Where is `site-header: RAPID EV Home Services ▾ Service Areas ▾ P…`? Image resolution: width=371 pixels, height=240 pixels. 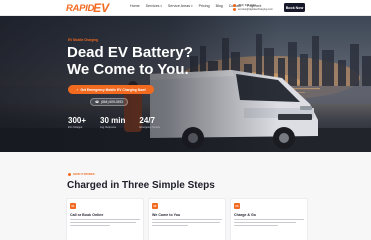
site-header: RAPID EV Home Services ▾ Service Areas ▾ P… is located at coordinates (185, 8).